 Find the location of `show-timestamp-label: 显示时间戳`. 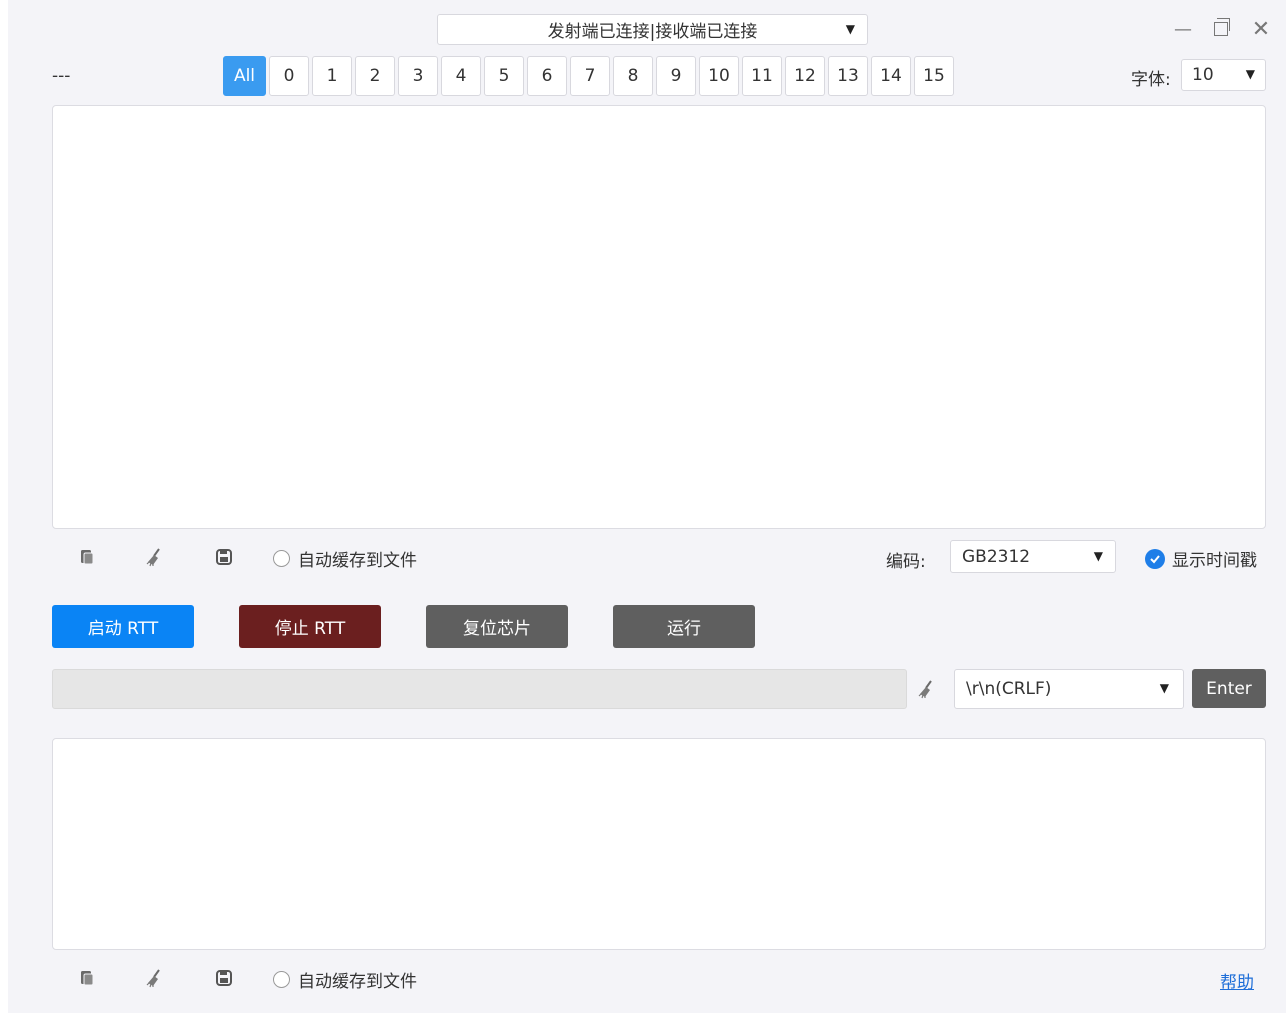

show-timestamp-label: 显示时间戳 is located at coordinates (1214, 561).